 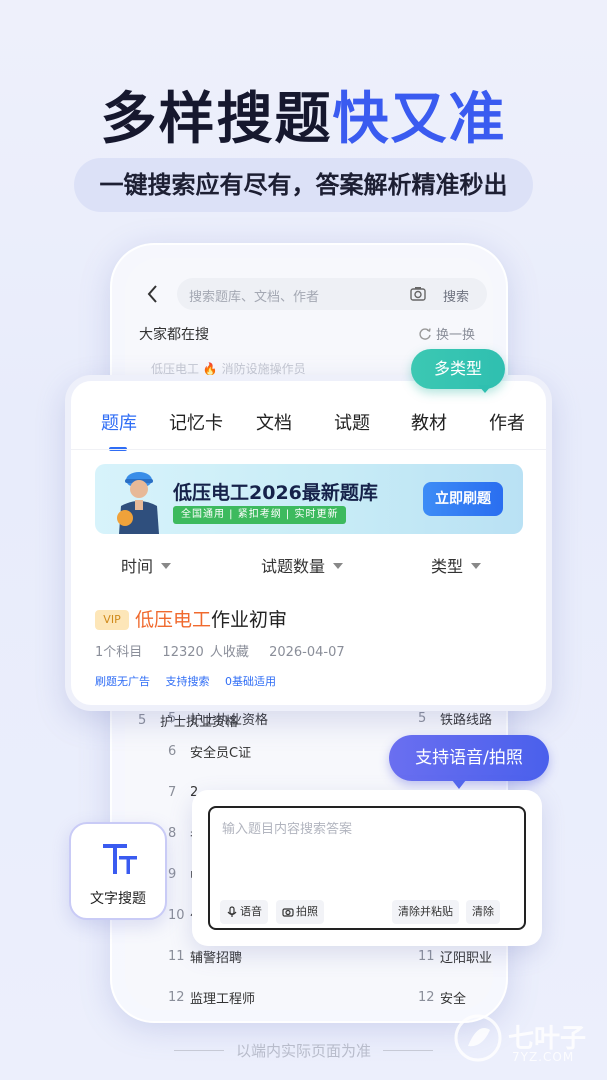 What do you see at coordinates (308, 449) in the screenshot?
I see `tab-divider` at bounding box center [308, 449].